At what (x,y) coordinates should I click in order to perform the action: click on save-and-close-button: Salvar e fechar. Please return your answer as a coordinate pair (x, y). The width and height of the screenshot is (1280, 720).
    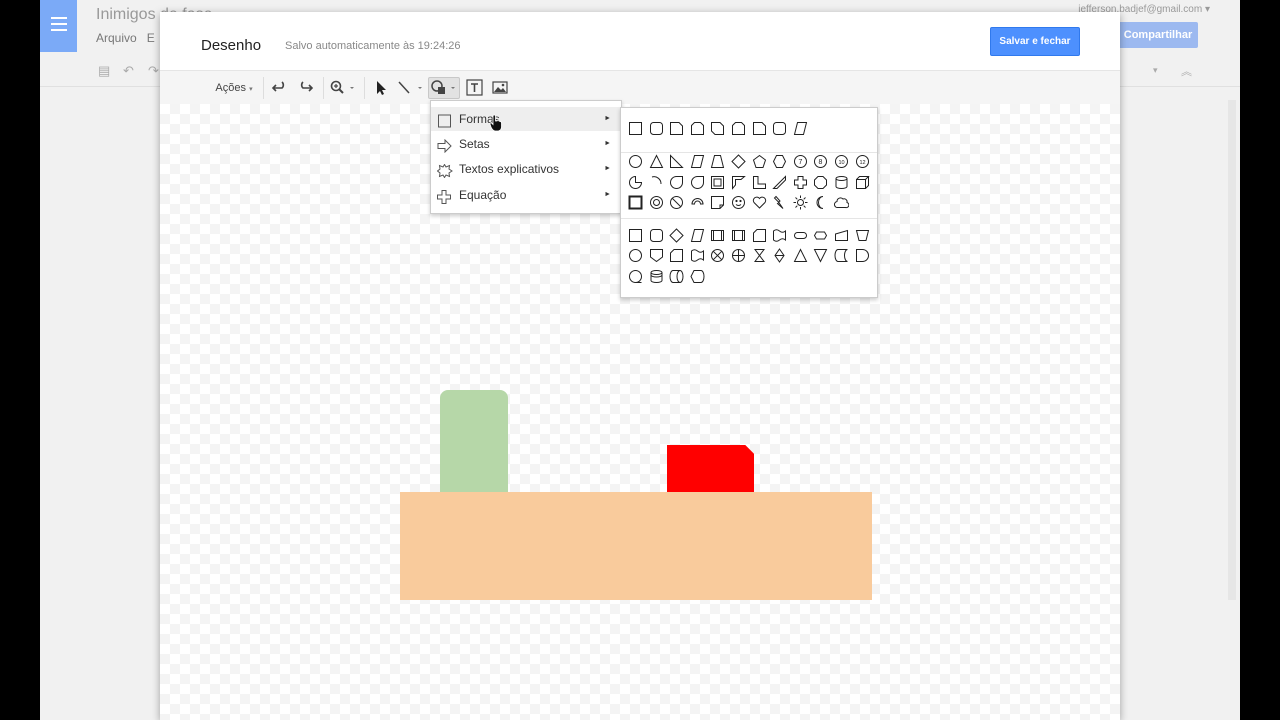
    Looking at the image, I should click on (1035, 41).